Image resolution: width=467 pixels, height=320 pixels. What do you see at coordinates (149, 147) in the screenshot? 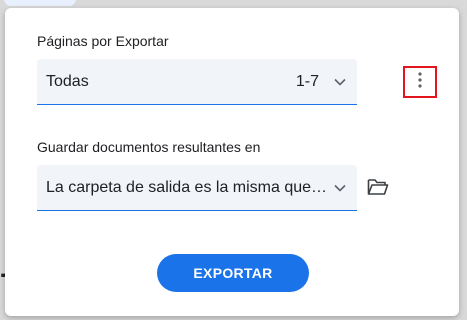
I see `save-location-label: Guardar documentos resultantes en` at bounding box center [149, 147].